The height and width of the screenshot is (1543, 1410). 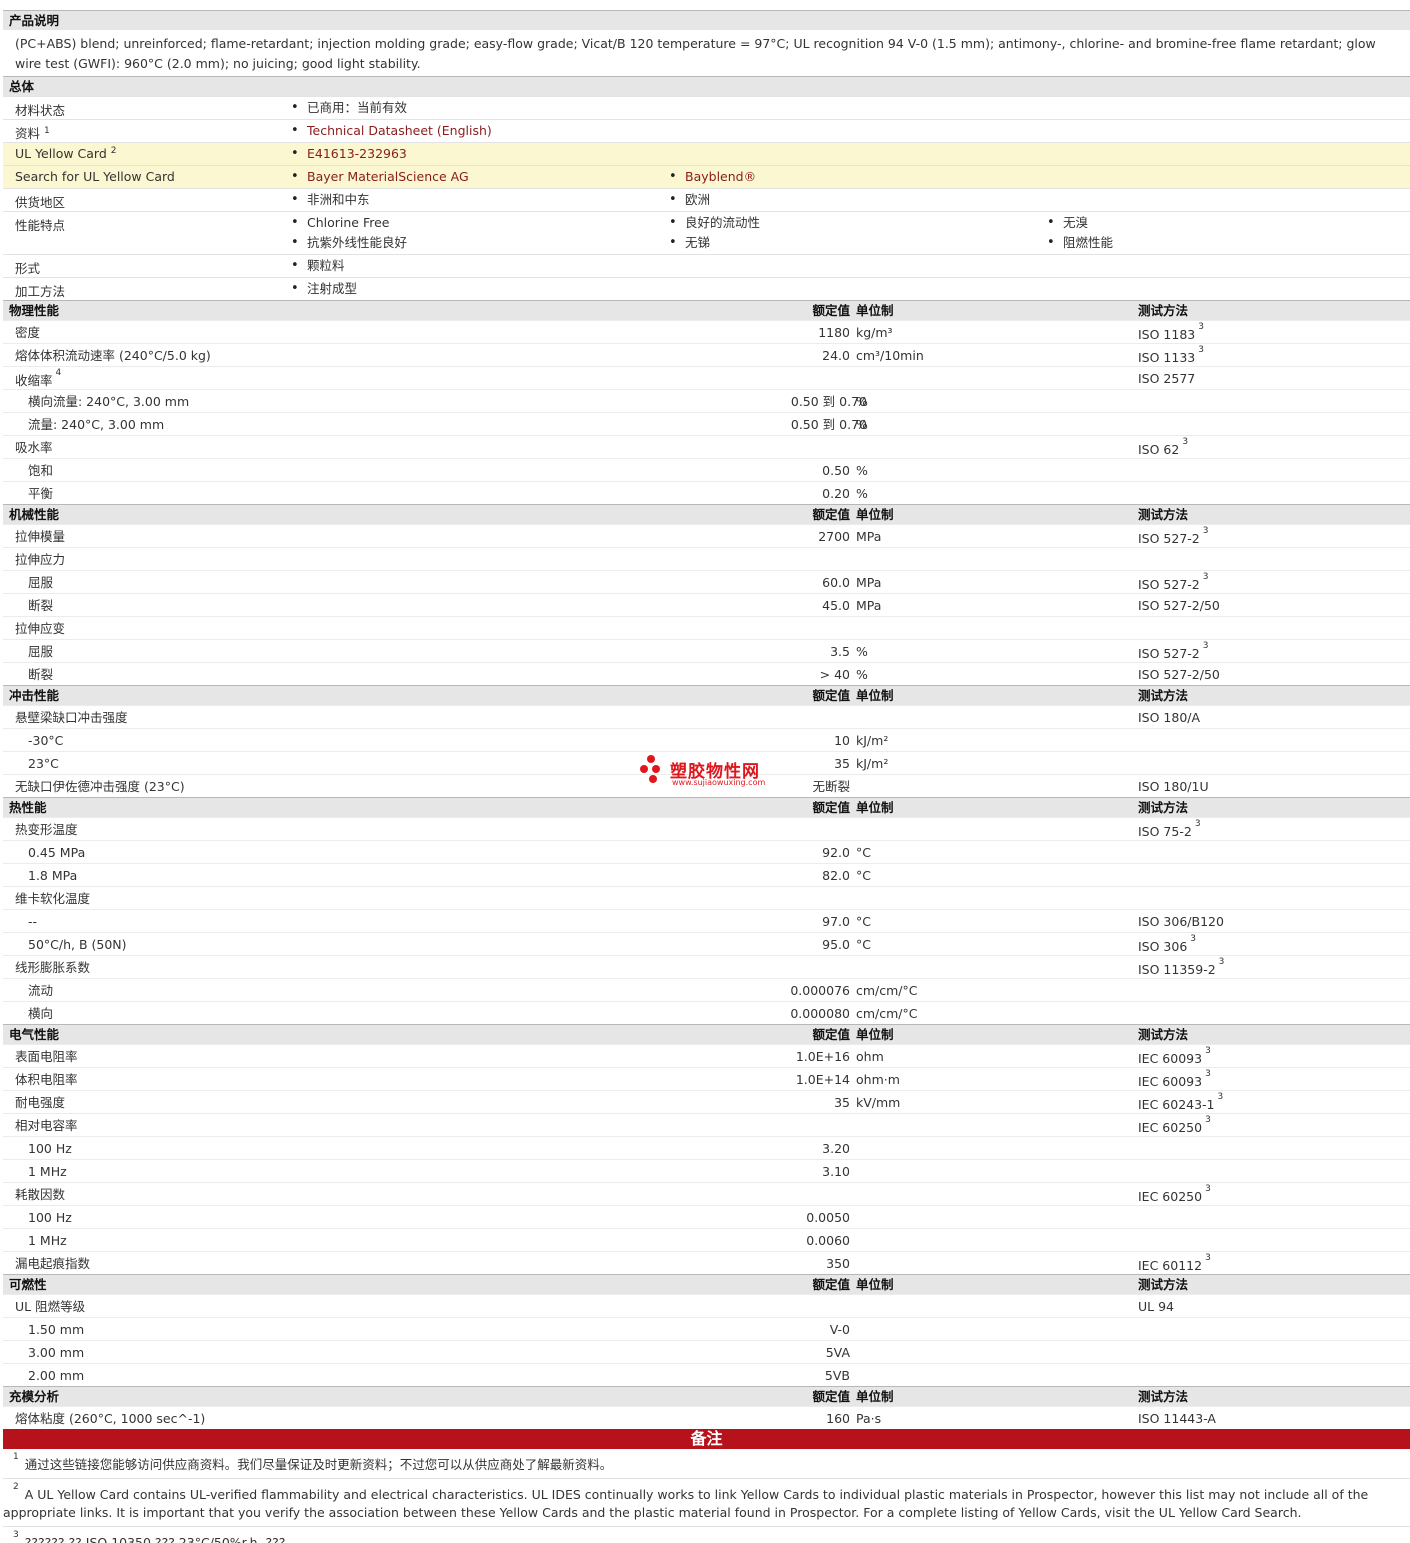 I want to click on property-name: 2.00 mm, so click(x=56, y=1375).